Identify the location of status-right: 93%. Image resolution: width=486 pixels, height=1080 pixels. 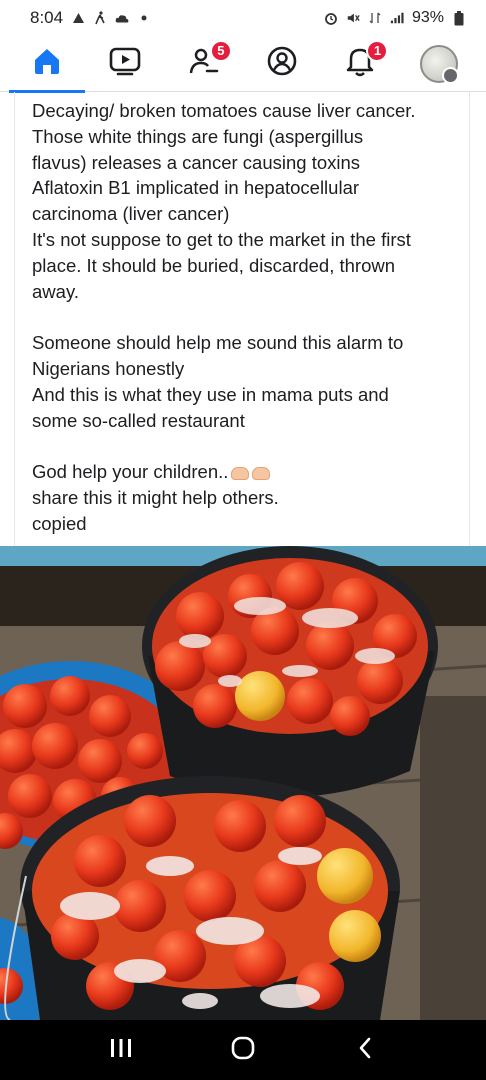
(395, 18).